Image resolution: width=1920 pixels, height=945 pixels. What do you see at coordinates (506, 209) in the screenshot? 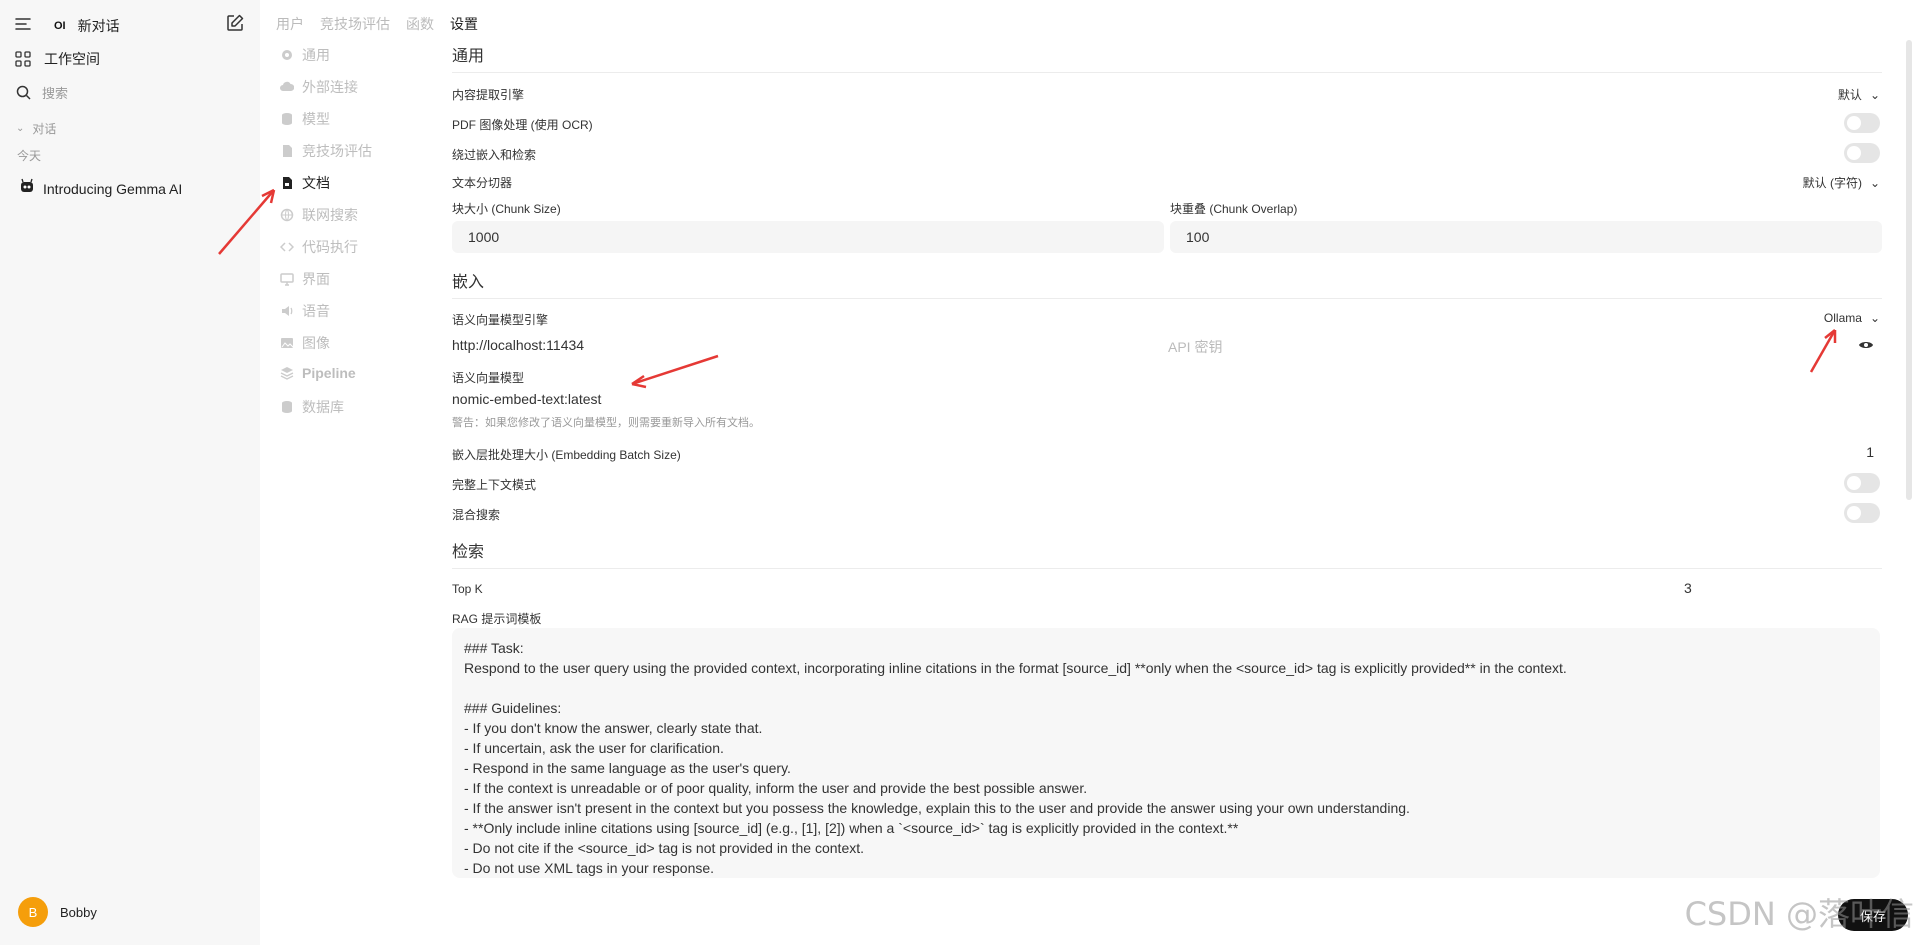
I see `chunk-size-label: 块大小 (Chunk Size)` at bounding box center [506, 209].